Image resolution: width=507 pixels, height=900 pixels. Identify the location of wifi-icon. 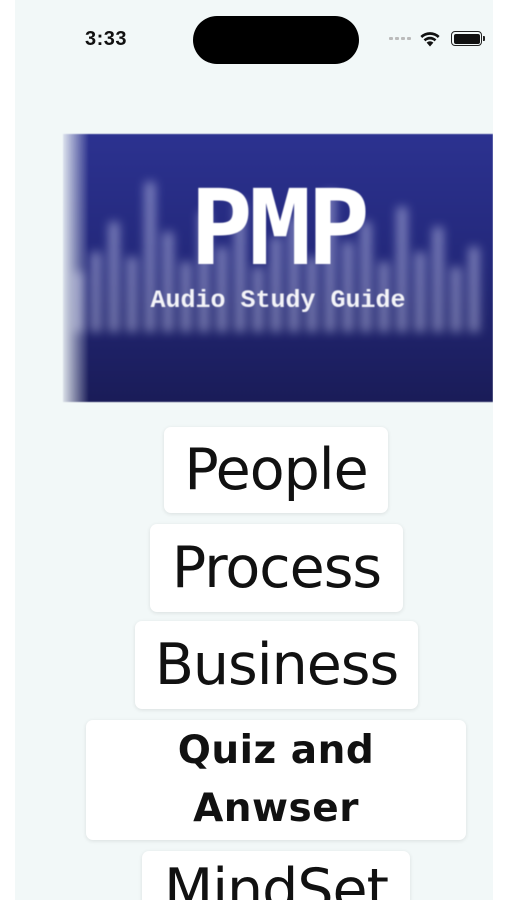
(430, 39).